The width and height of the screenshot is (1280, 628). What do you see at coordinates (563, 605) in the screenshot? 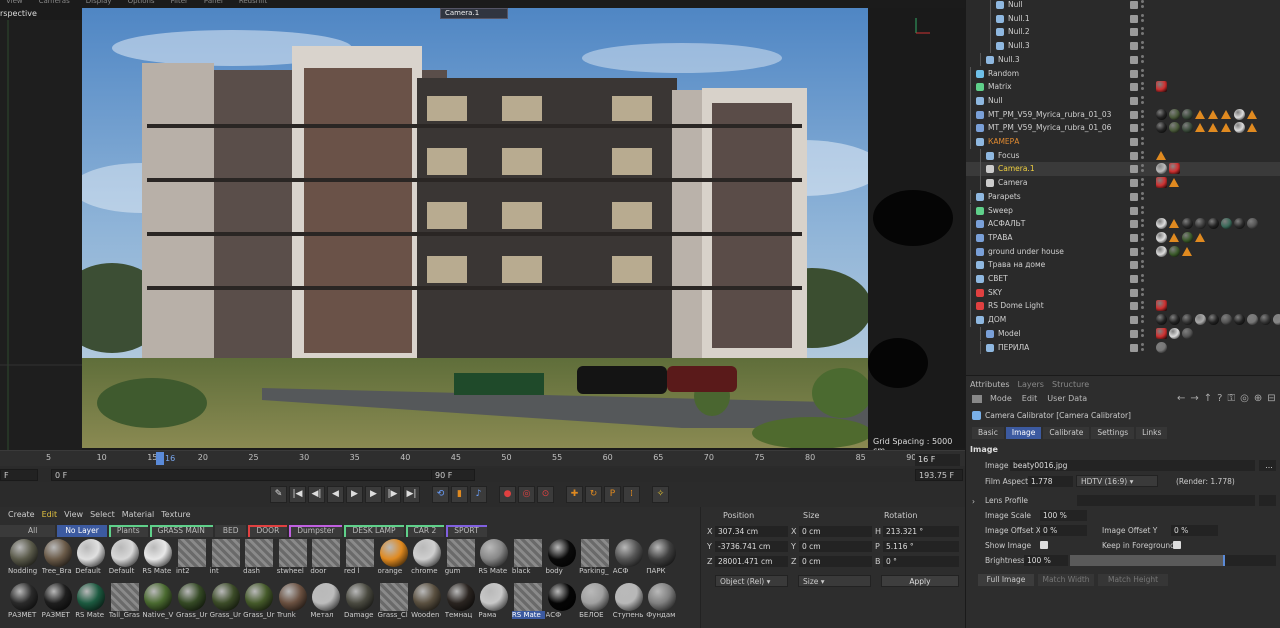
I see `material-swatch: АСФ` at bounding box center [563, 605].